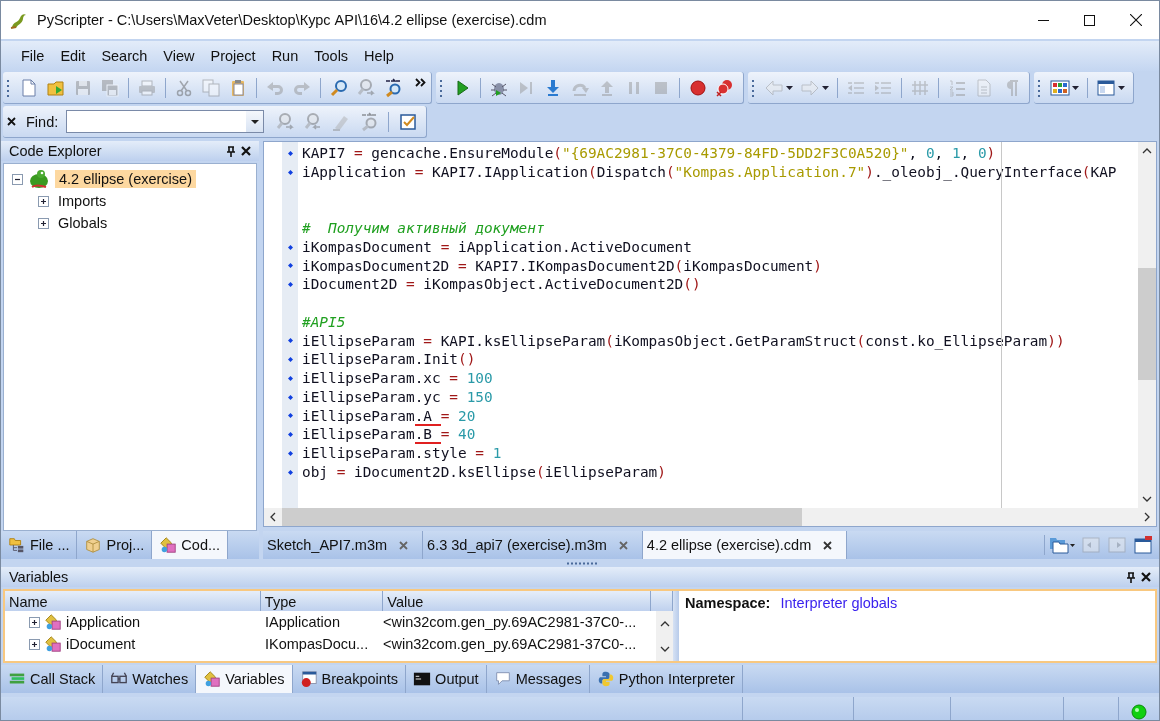  Describe the element at coordinates (1089, 20) in the screenshot. I see `maximize-icon` at that location.